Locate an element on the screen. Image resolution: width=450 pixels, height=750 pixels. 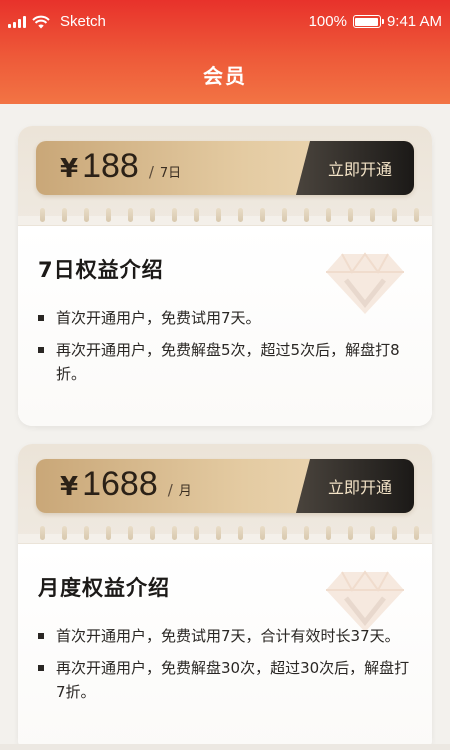
benefit-item: 再次开通用户，免费解盘30次，超过30次后，解盘打7折。 is located at coordinates (228, 680).